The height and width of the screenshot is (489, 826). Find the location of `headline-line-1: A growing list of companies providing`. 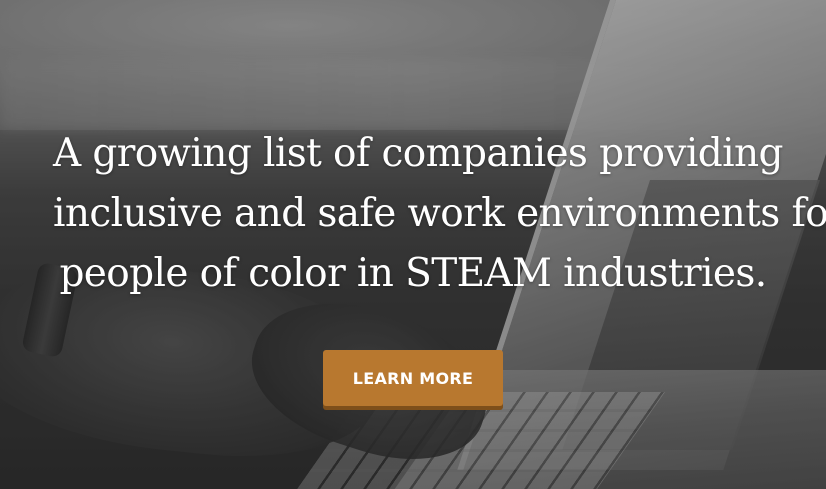

headline-line-1: A growing list of companies providing is located at coordinates (418, 153).